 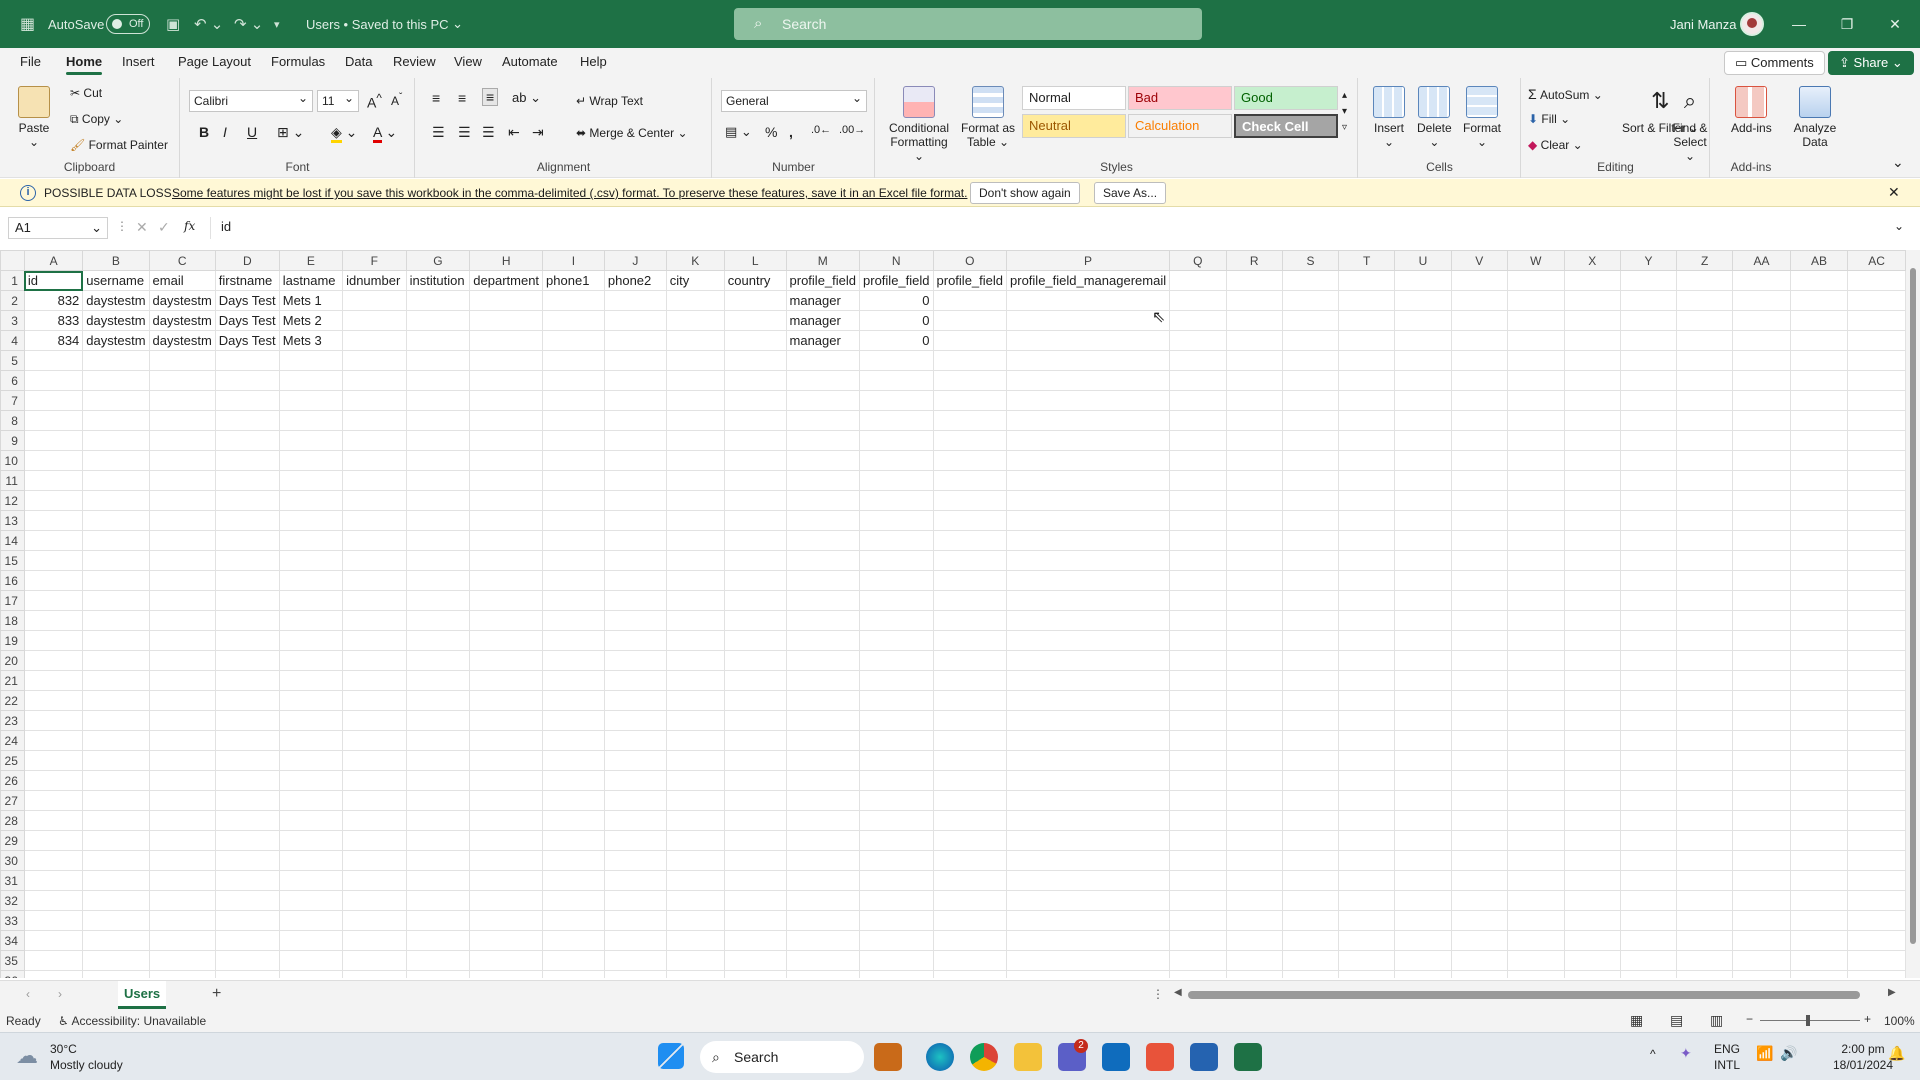 What do you see at coordinates (1116, 1057) in the screenshot?
I see `outlook-icon` at bounding box center [1116, 1057].